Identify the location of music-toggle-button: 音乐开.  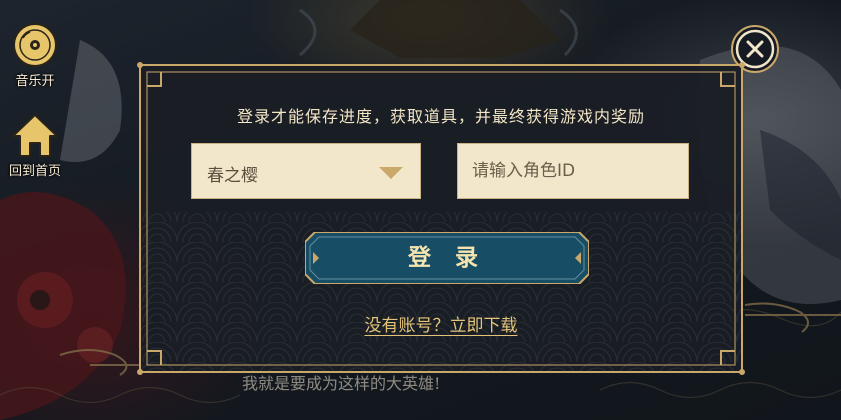
(35, 55).